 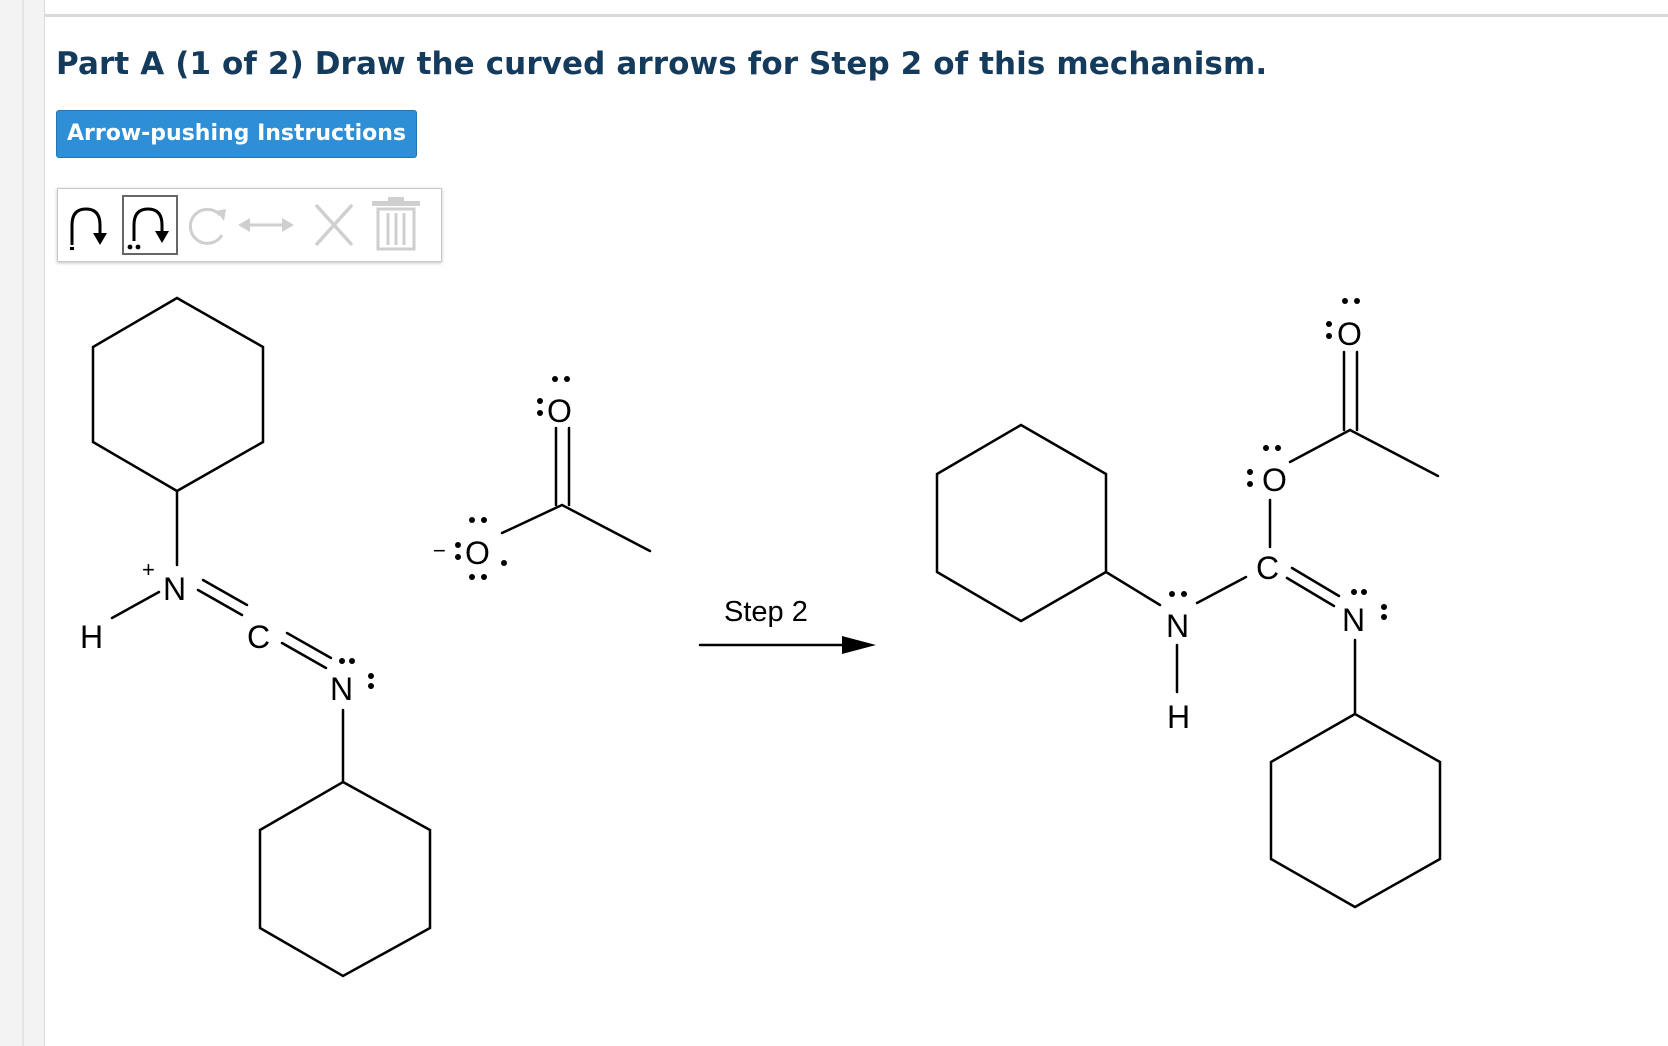 What do you see at coordinates (439, 550) in the screenshot?
I see `minus-charge: −` at bounding box center [439, 550].